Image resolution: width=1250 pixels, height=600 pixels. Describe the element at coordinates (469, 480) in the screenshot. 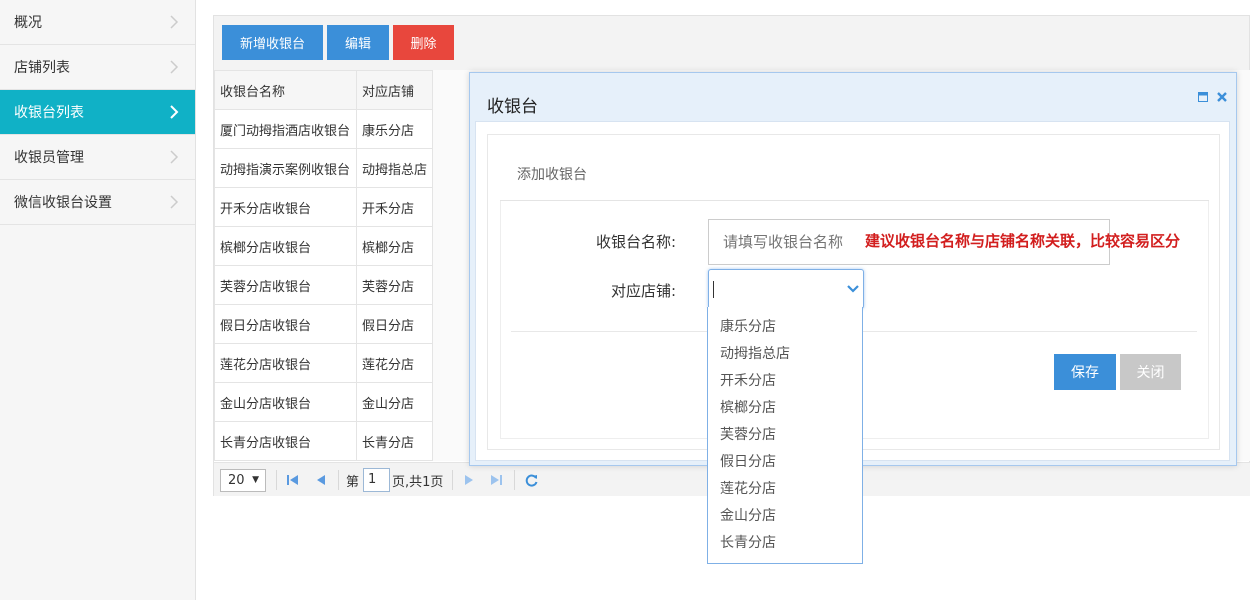

I see `next-page-icon` at that location.